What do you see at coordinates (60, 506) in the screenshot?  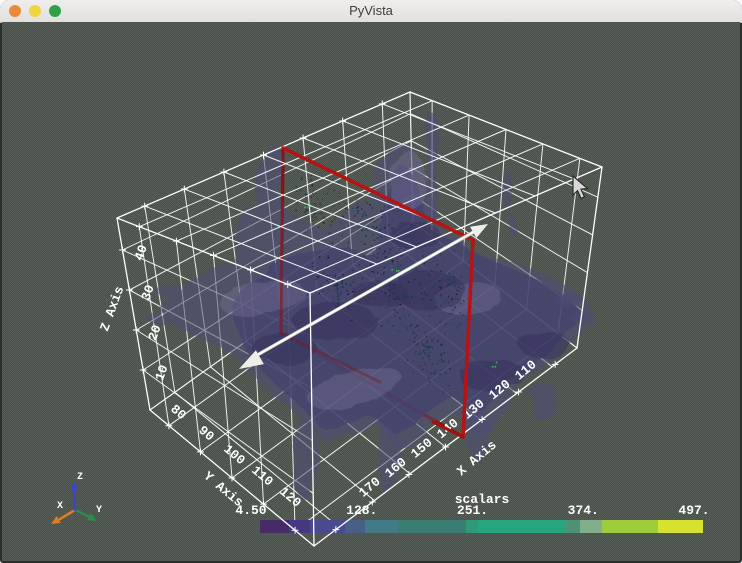 I see `svg-text: X` at bounding box center [60, 506].